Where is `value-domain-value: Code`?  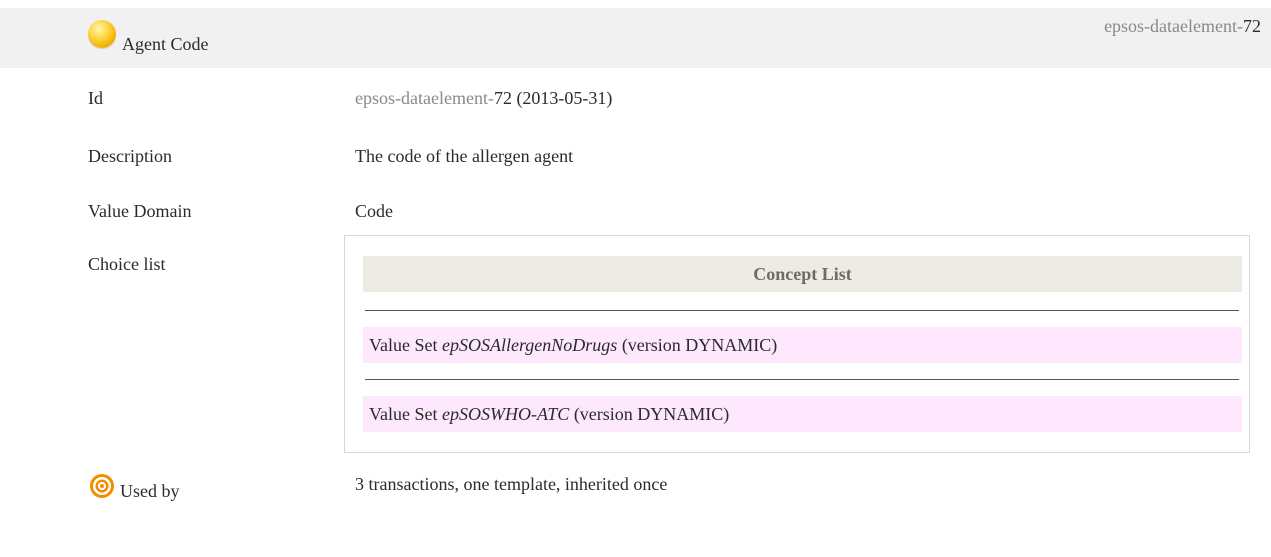 value-domain-value: Code is located at coordinates (374, 211).